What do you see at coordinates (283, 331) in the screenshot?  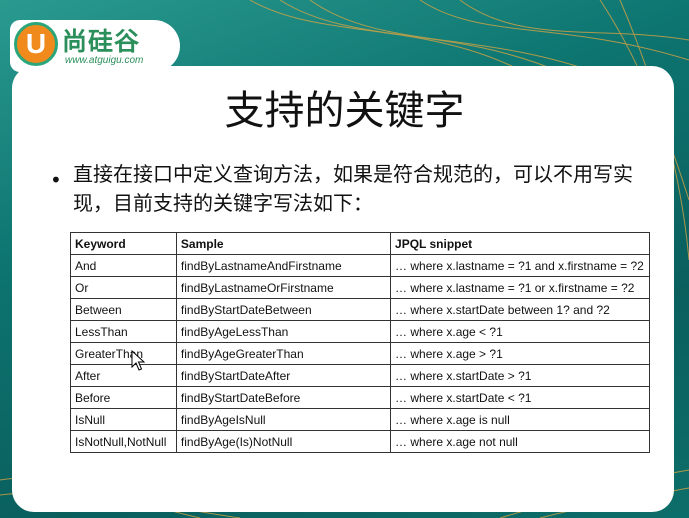 I see `cell-sample: findByAgeLessThan` at bounding box center [283, 331].